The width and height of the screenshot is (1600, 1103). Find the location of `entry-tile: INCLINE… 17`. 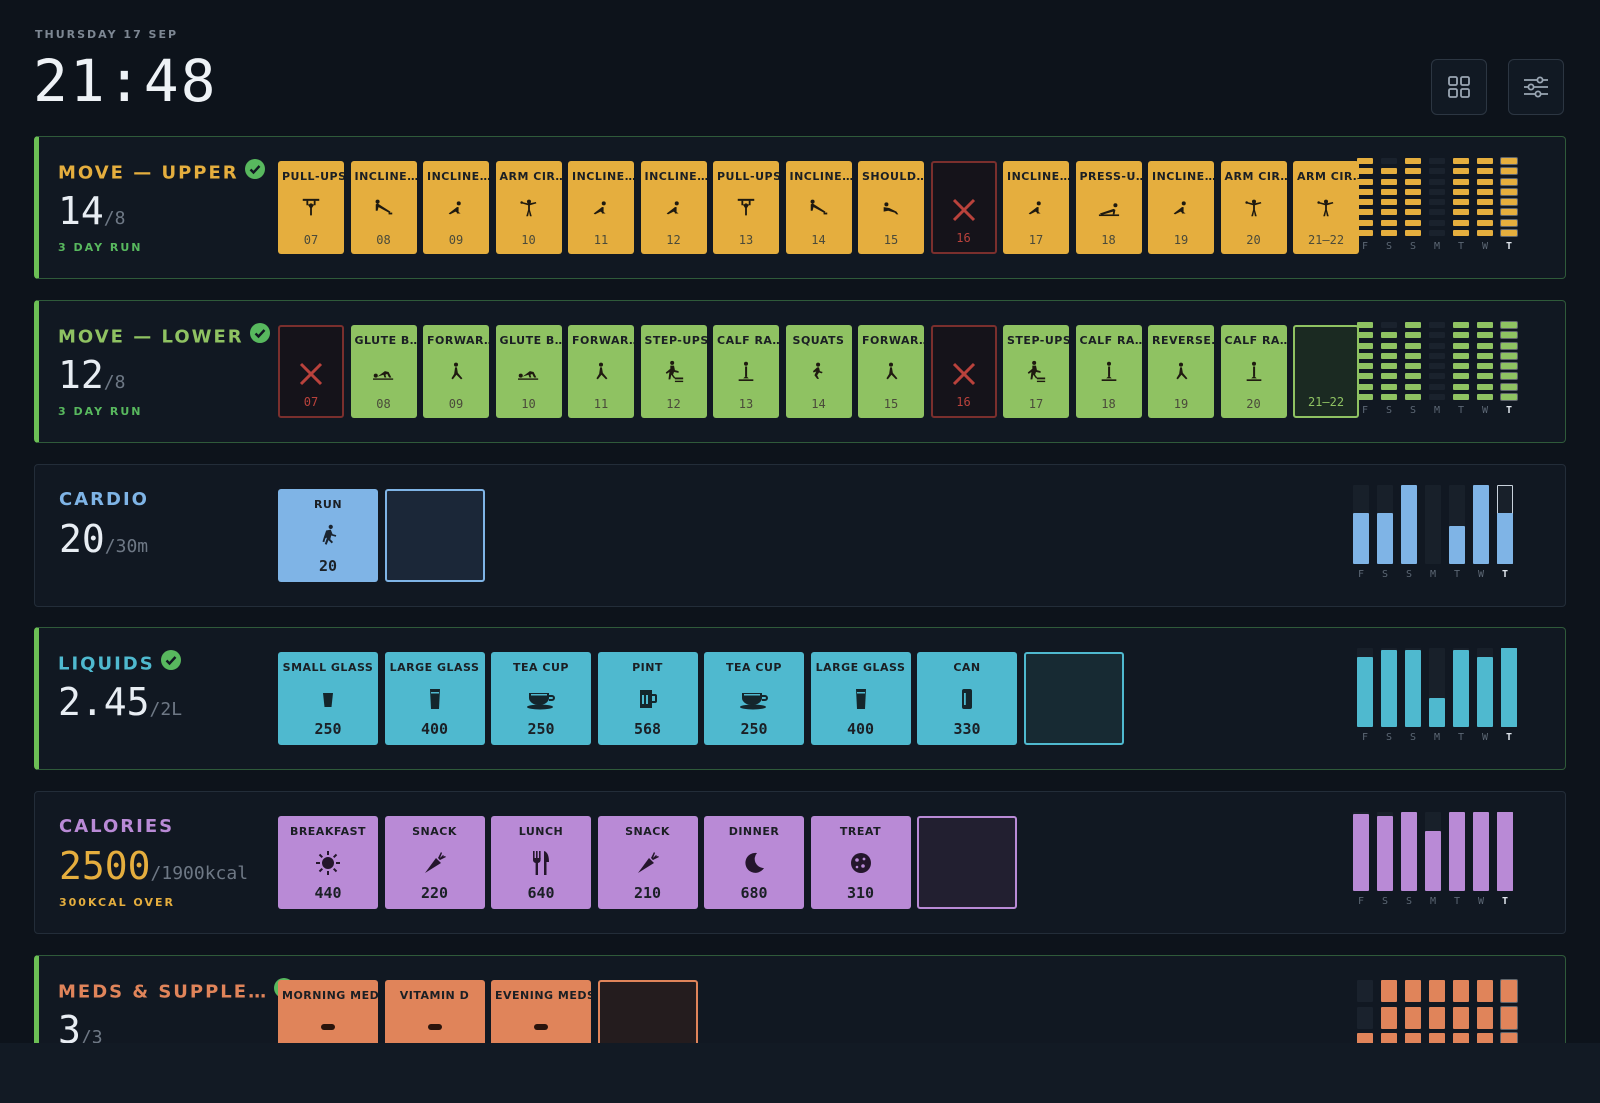

entry-tile: INCLINE… 17 is located at coordinates (1036, 207).